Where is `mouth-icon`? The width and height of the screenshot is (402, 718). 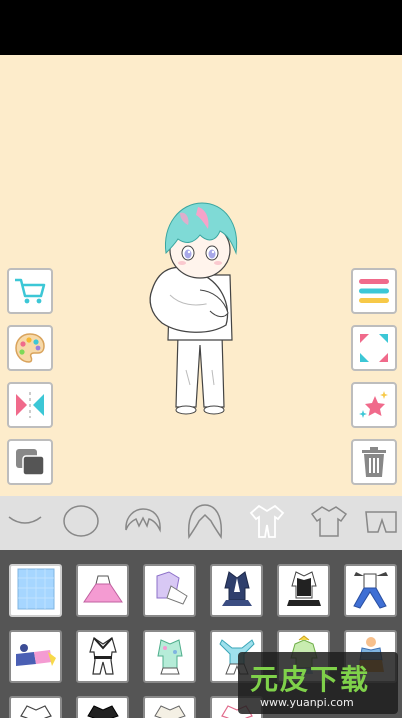 mouth-icon is located at coordinates (25, 523).